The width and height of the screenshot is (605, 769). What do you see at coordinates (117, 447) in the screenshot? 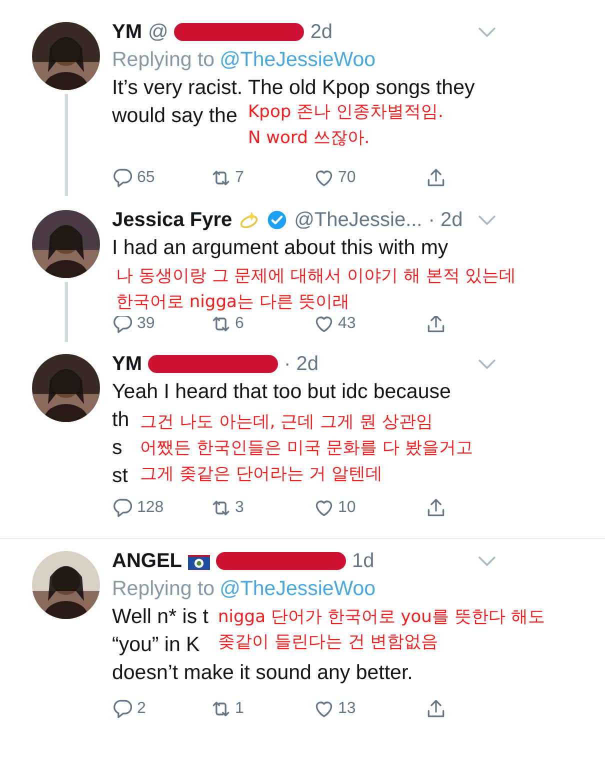
I see `tweet-text: s` at bounding box center [117, 447].